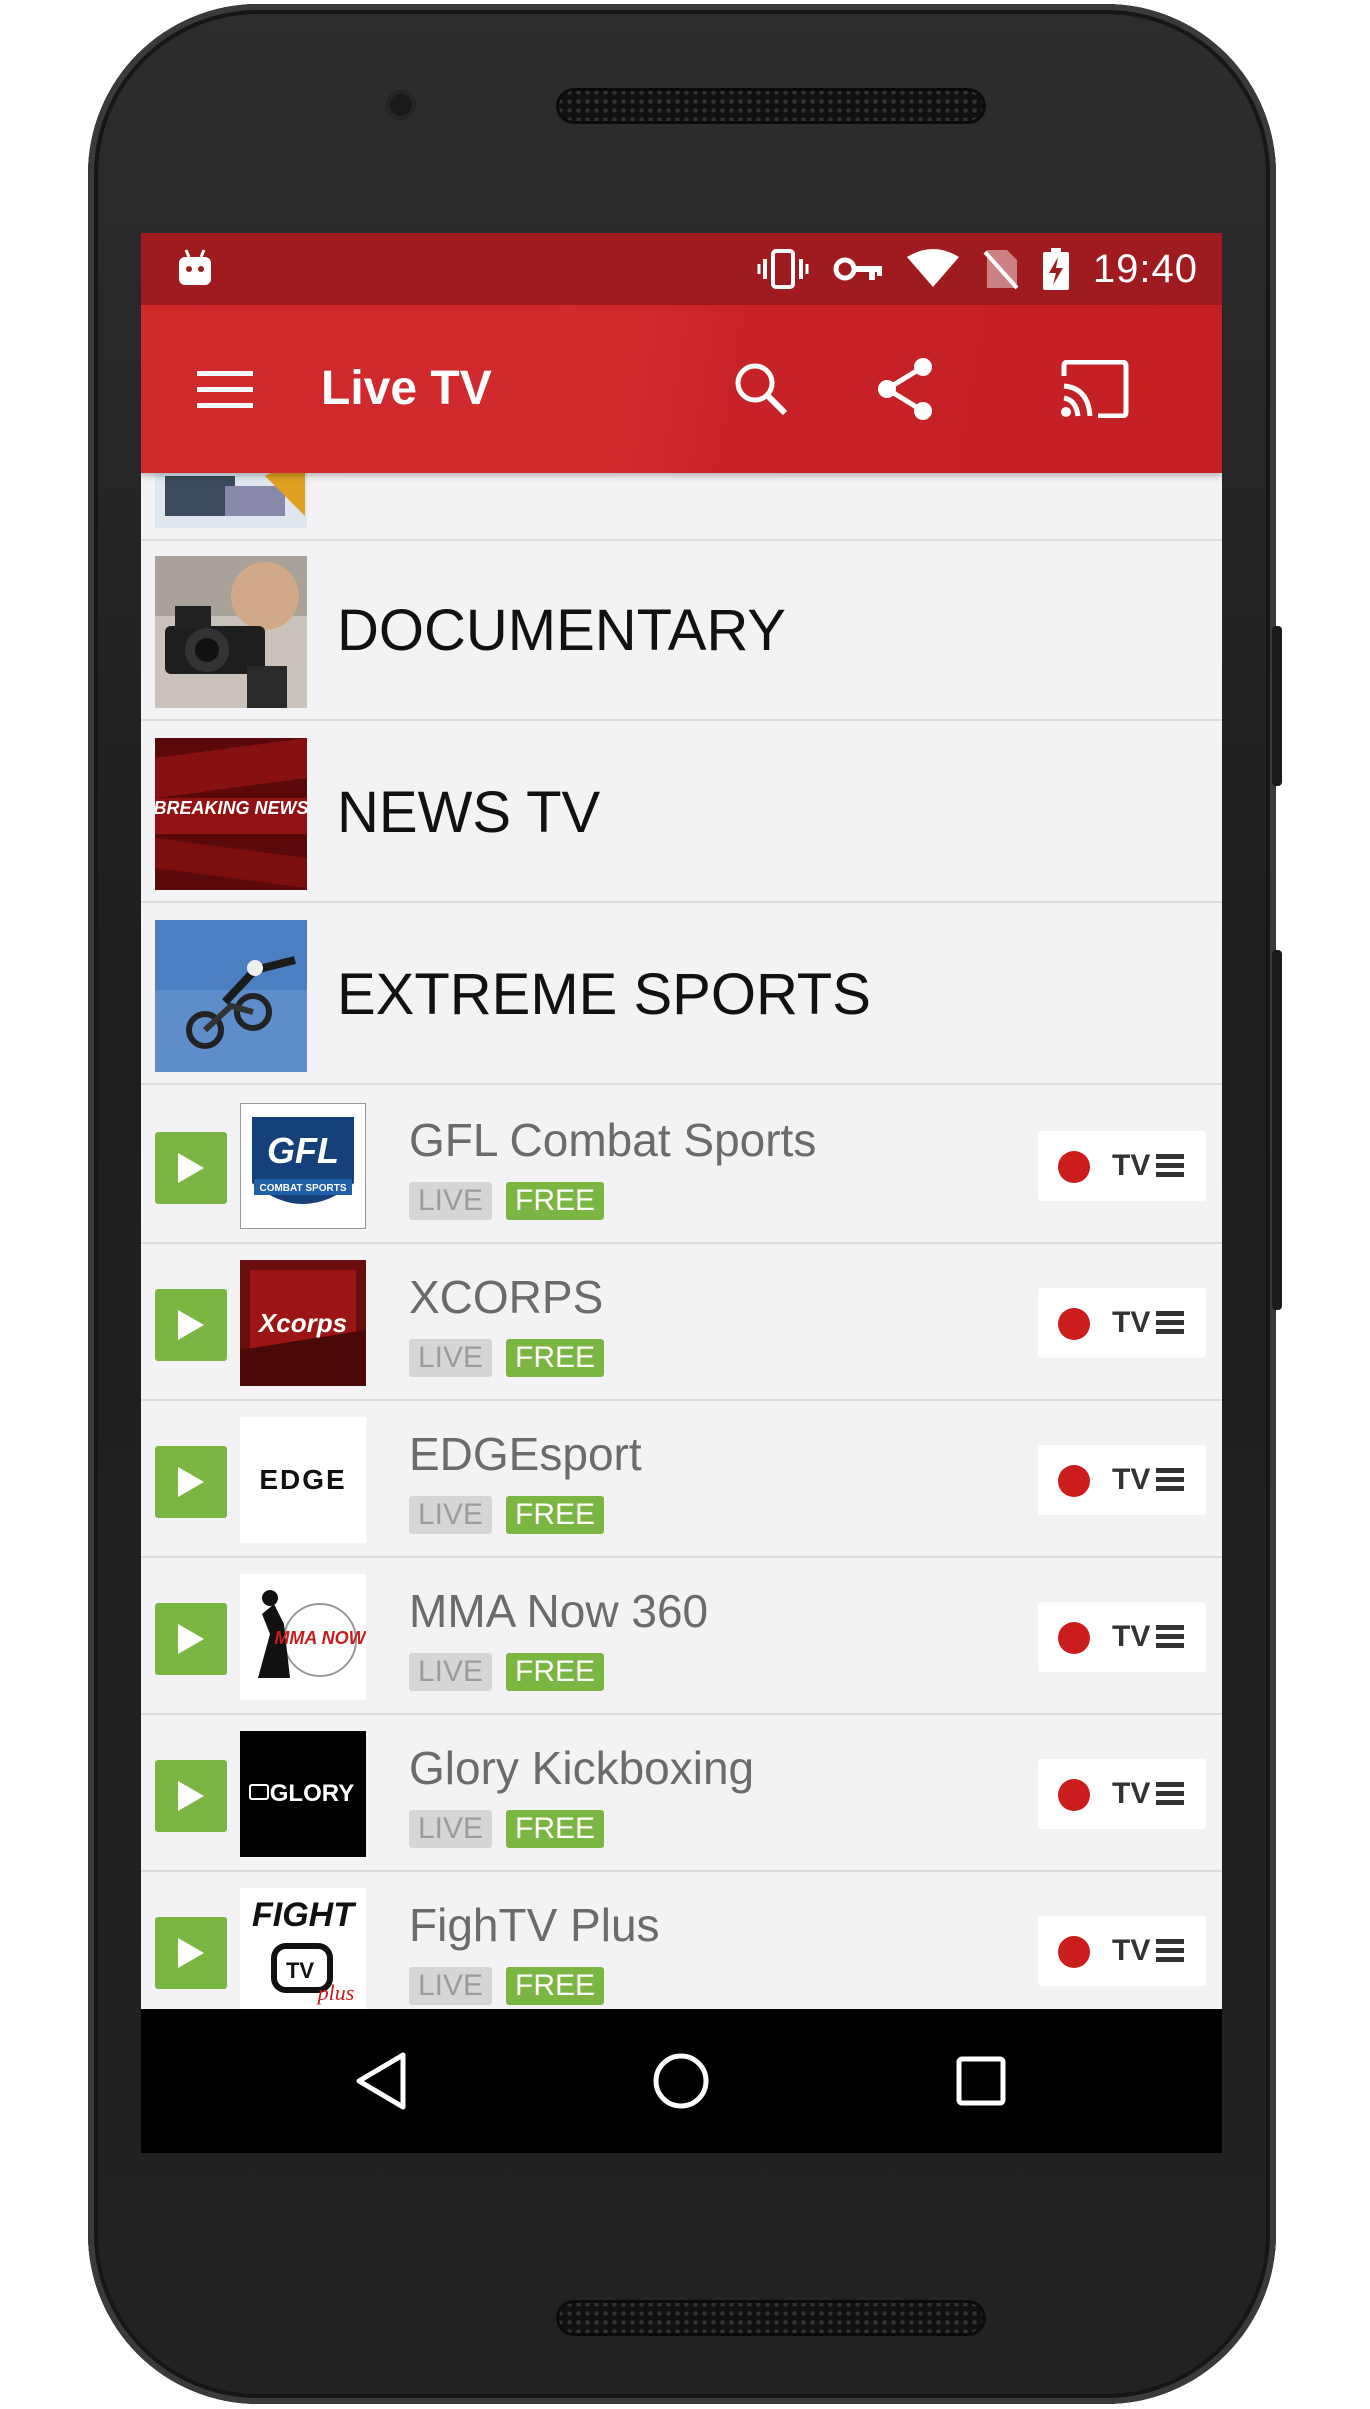 Image resolution: width=1370 pixels, height=2409 pixels. What do you see at coordinates (303, 1150) in the screenshot?
I see `svg-text: GFL` at bounding box center [303, 1150].